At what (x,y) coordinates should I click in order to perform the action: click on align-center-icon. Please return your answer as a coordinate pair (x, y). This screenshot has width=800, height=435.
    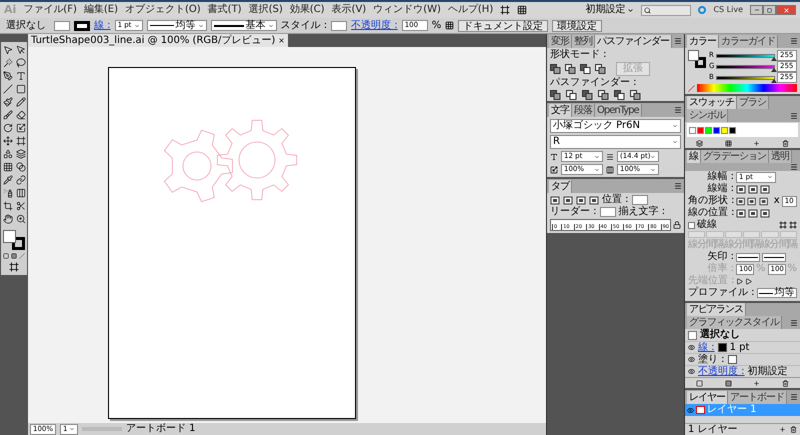
    Looking at the image, I should click on (741, 213).